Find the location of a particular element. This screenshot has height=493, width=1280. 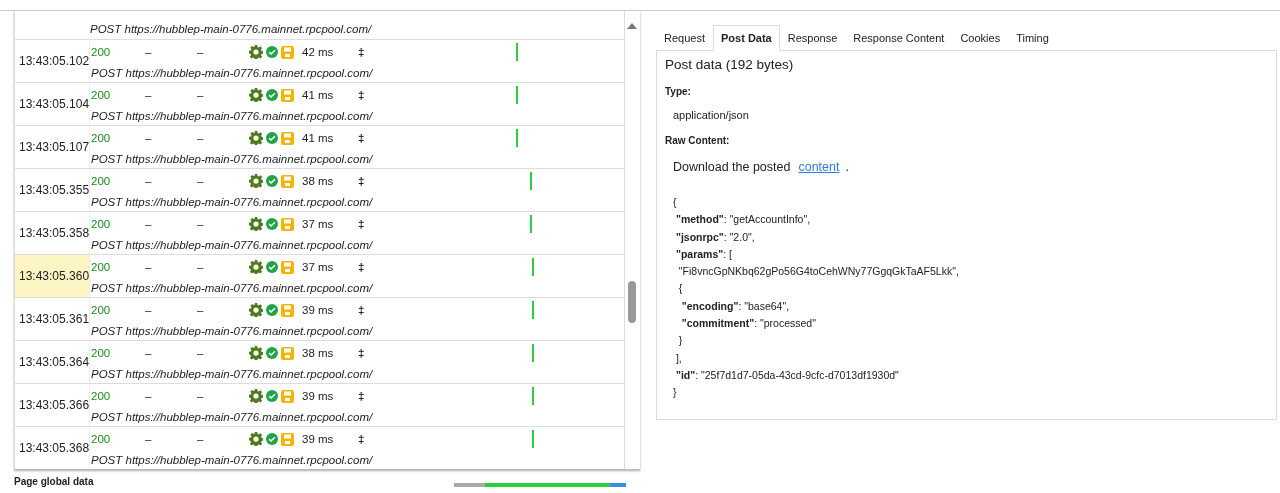

time-cell: 13:43:05.368 is located at coordinates (52, 448).